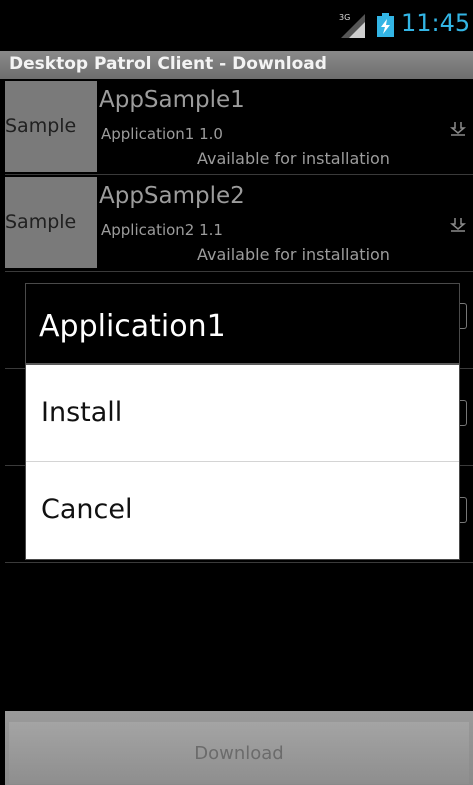 The width and height of the screenshot is (473, 785). I want to click on app-version: Application1 1.0, so click(162, 134).